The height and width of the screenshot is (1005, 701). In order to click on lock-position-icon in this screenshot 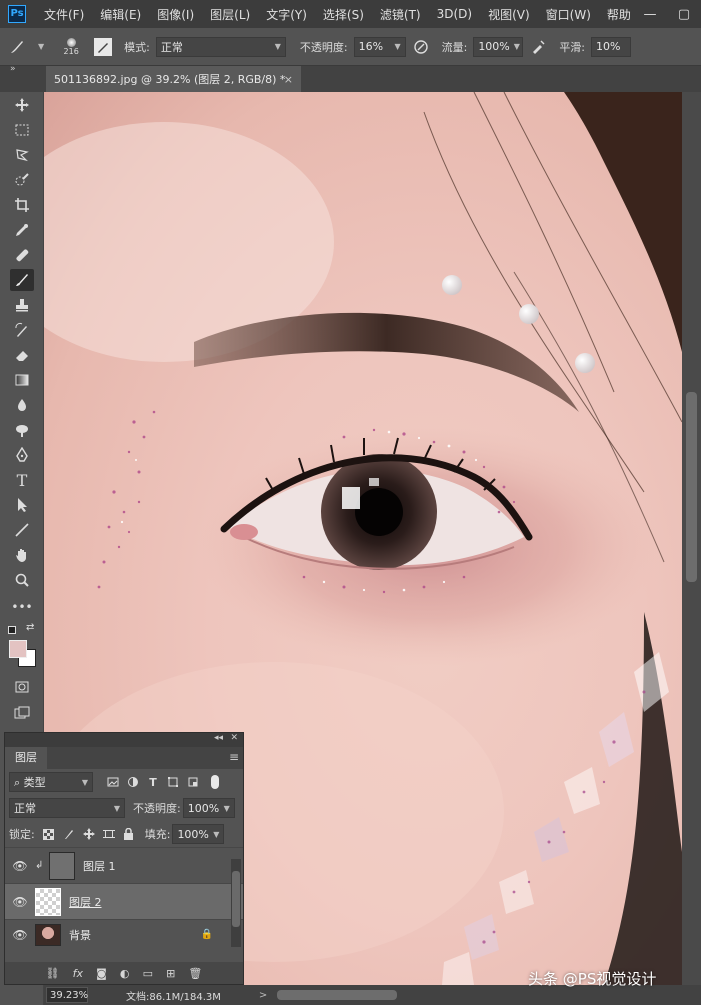, I will do `click(89, 834)`.